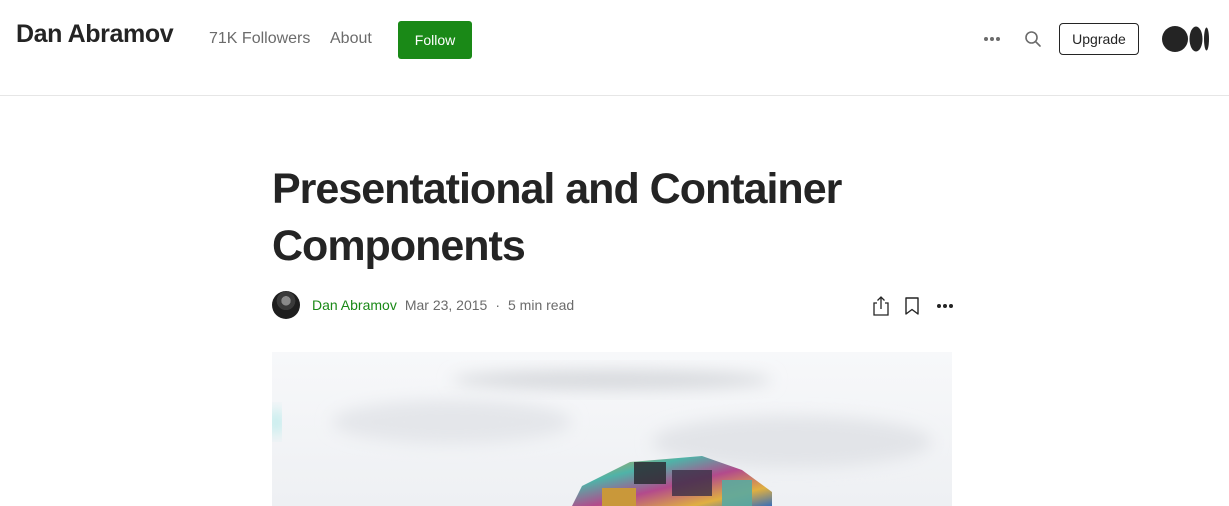  I want to click on about-link: About, so click(351, 39).